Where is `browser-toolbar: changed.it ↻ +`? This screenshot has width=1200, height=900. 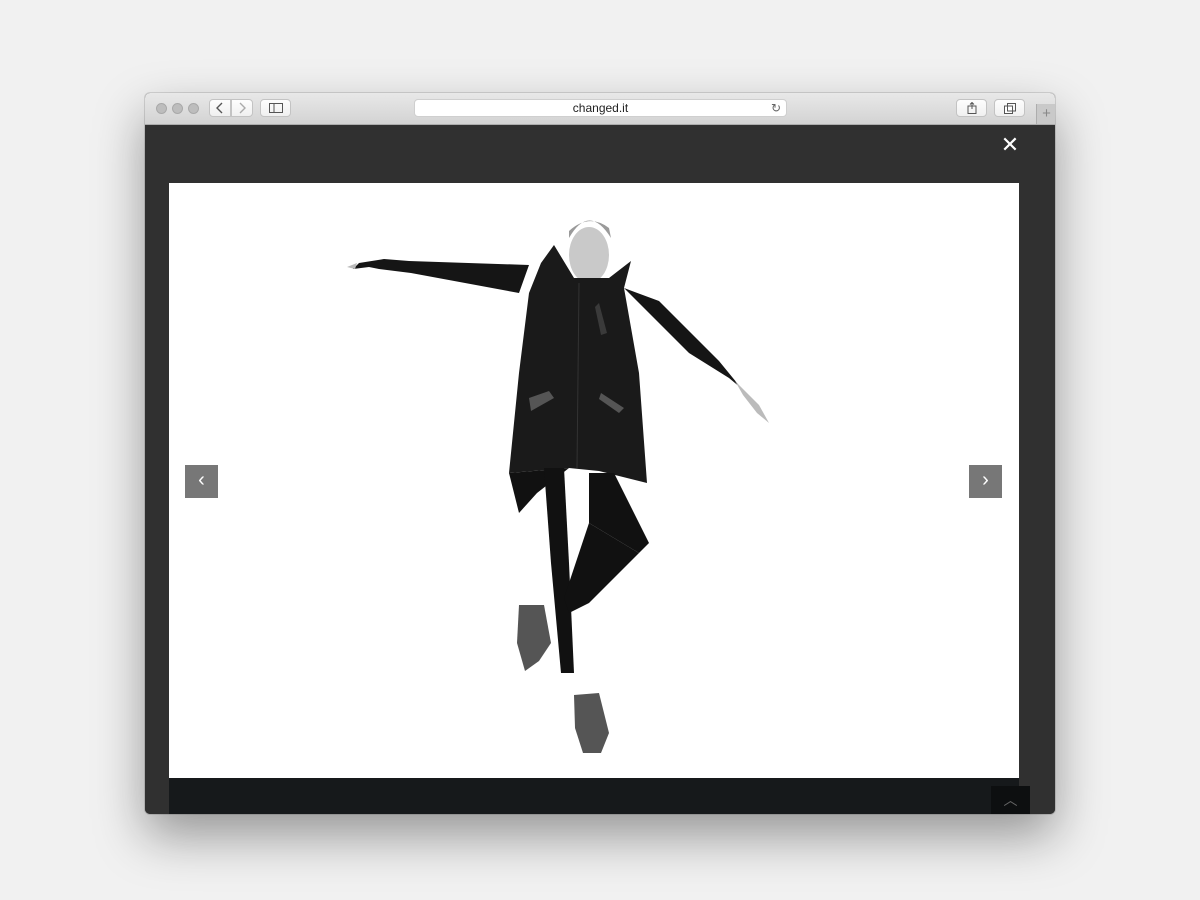
browser-toolbar: changed.it ↻ + is located at coordinates (600, 109).